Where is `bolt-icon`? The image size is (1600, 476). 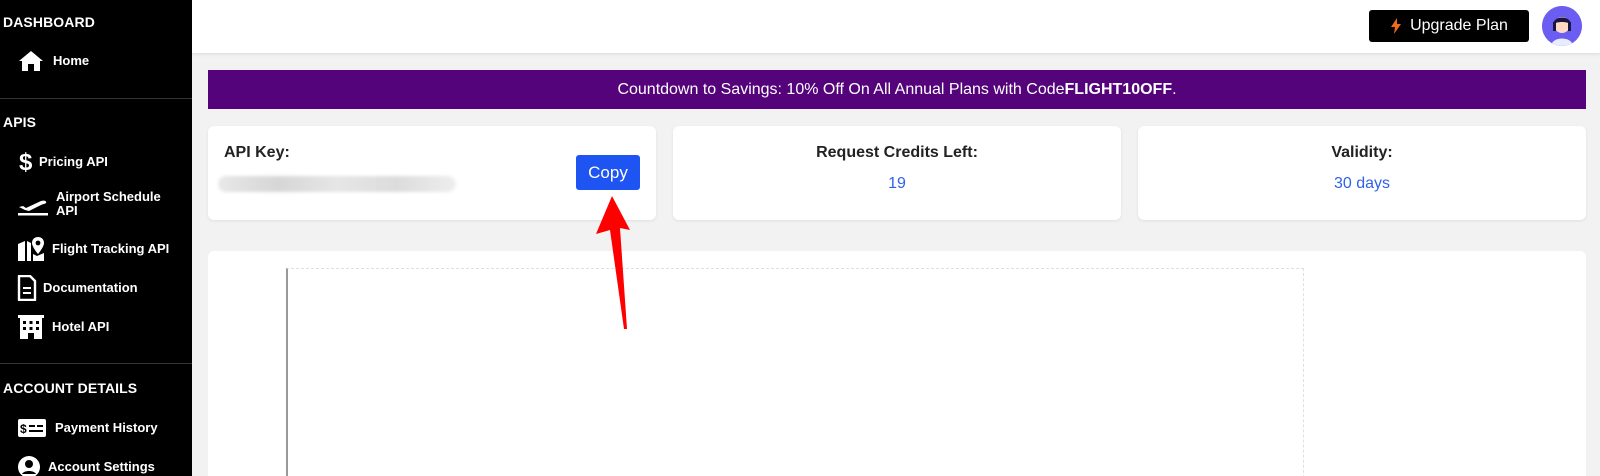 bolt-icon is located at coordinates (1396, 26).